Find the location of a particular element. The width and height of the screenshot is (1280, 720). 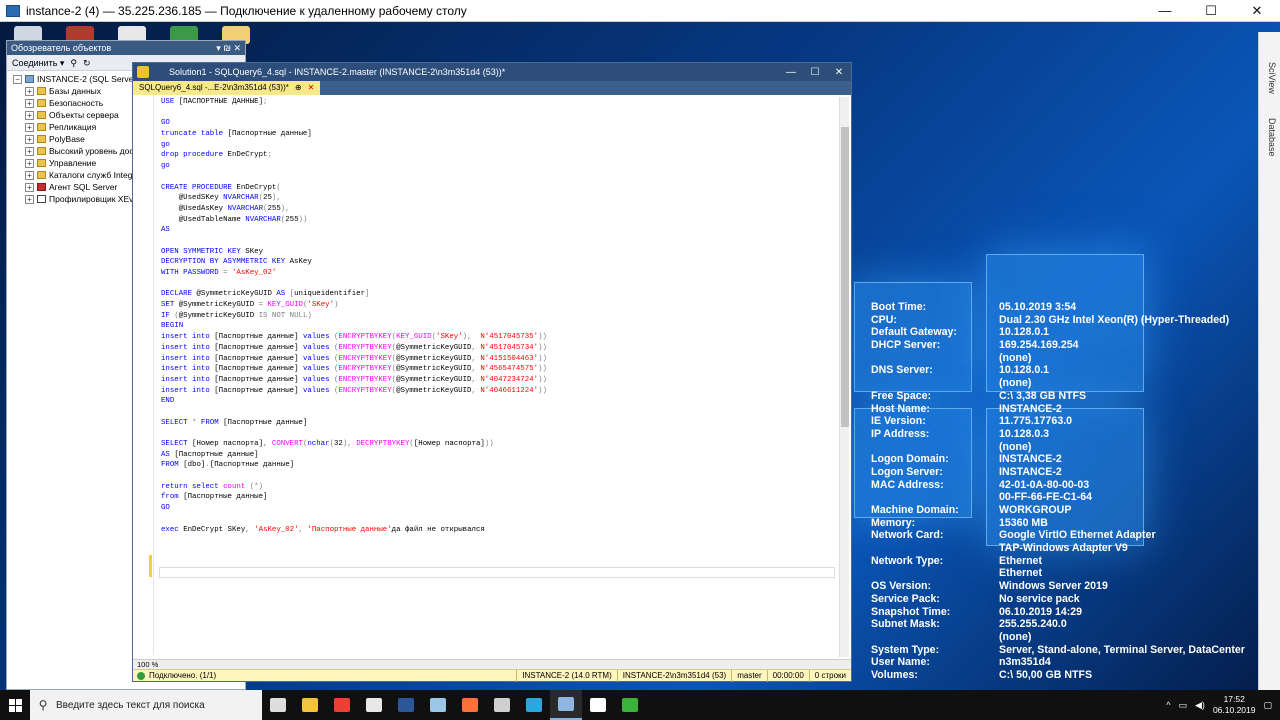

box-icon is located at coordinates (374, 705).